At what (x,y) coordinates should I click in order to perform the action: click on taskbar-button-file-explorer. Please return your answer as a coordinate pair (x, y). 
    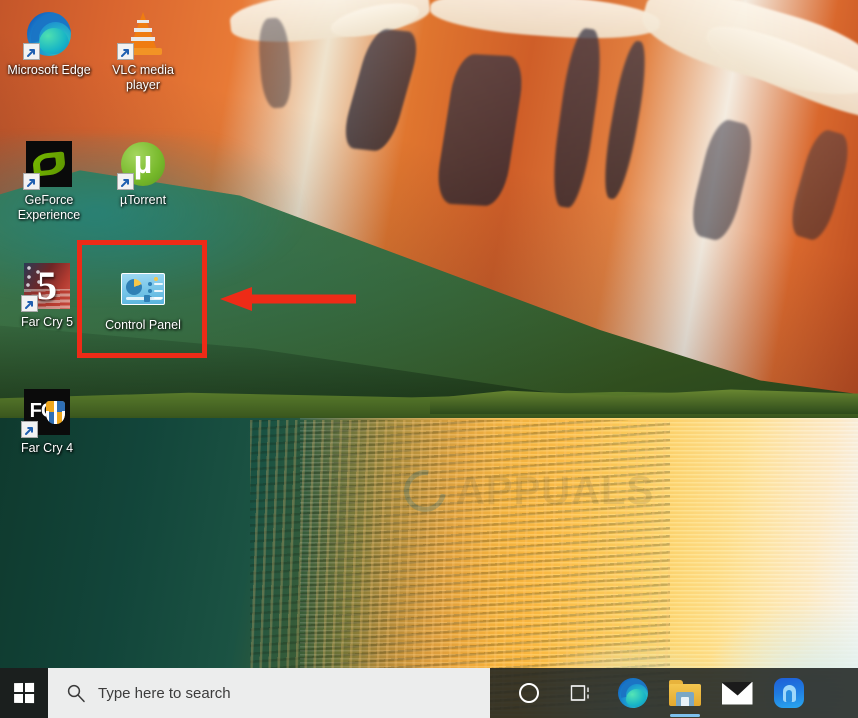
    Looking at the image, I should click on (685, 693).